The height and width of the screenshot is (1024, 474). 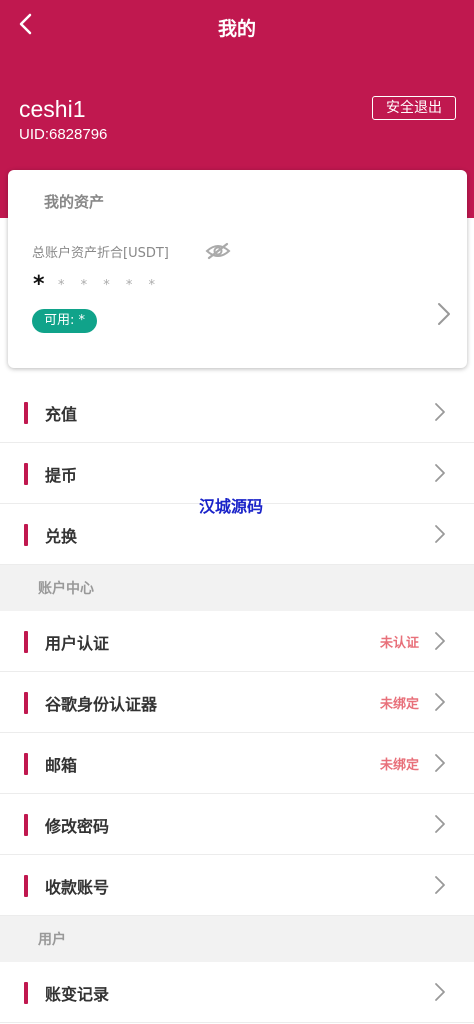 I want to click on verification-status: 未认证, so click(x=399, y=643).